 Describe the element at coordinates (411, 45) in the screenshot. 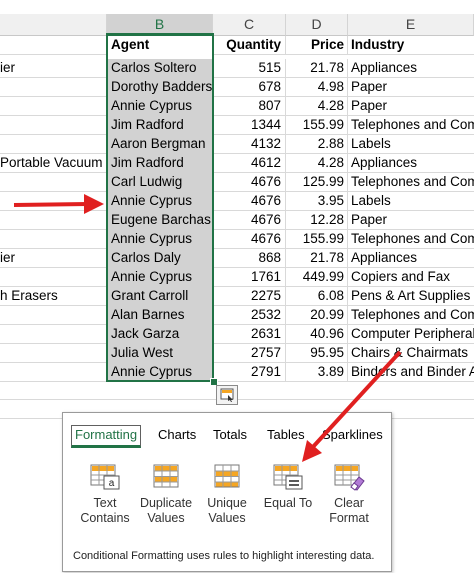

I see `header-industry: Industry` at that location.